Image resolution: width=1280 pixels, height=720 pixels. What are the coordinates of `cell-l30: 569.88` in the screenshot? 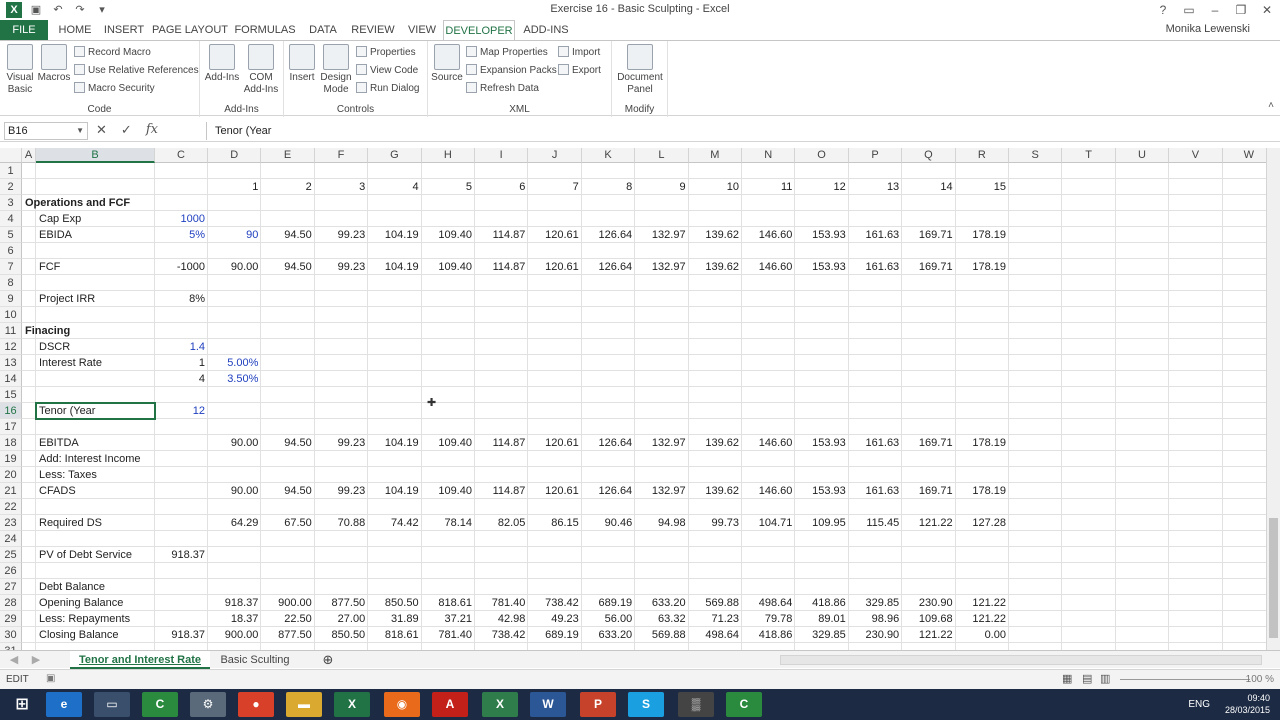 It's located at (661, 635).